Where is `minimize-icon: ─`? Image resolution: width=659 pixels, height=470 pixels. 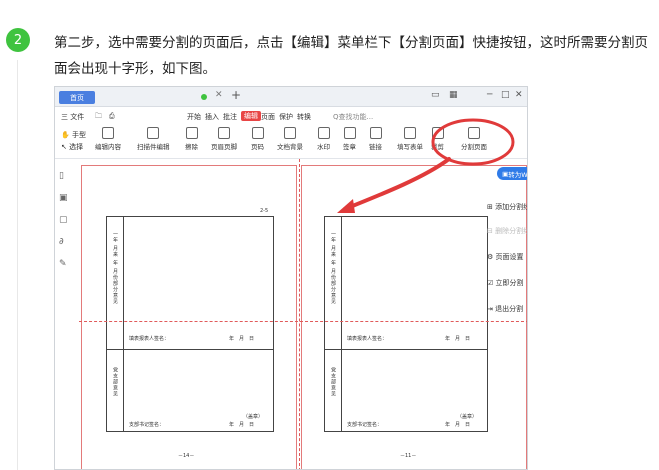 minimize-icon: ─ is located at coordinates (489, 95).